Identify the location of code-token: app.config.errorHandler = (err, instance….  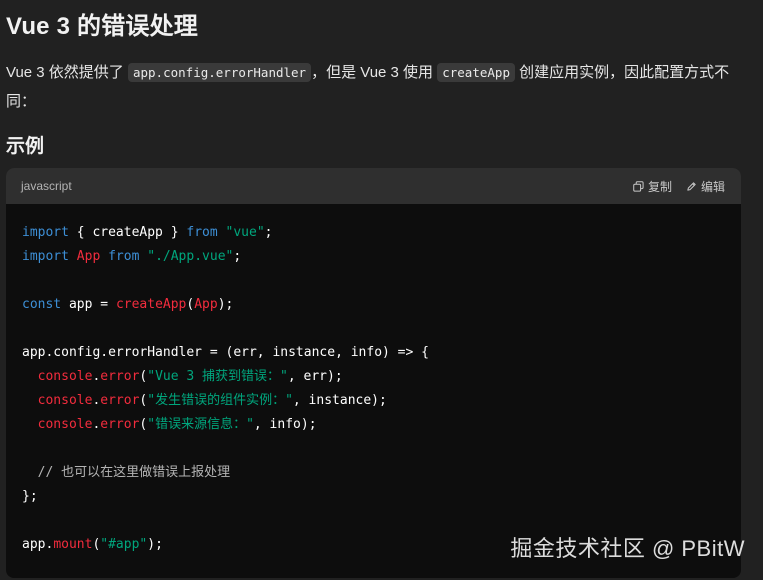
(225, 352).